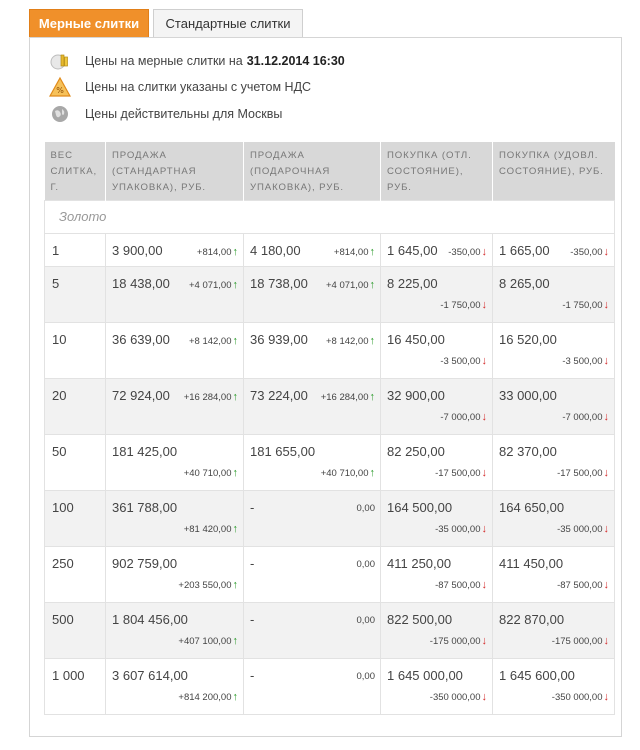 The image size is (640, 750). I want to click on sale-standard-price: 18 438,00, so click(141, 283).